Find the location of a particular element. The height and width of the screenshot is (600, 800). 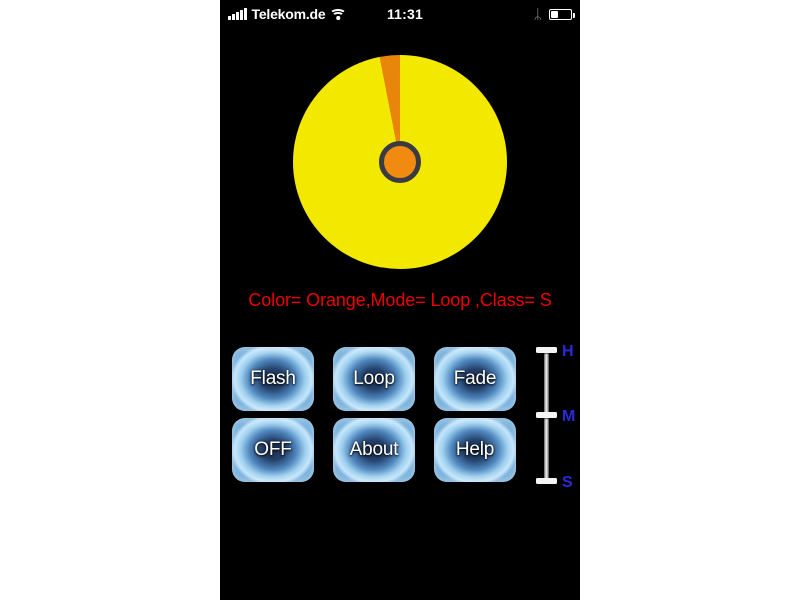

slider-label-hours: H is located at coordinates (568, 351).